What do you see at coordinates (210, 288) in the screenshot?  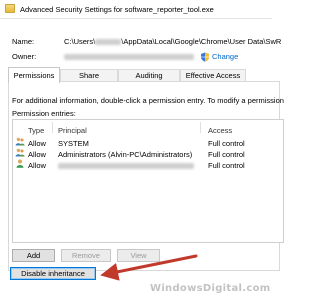 I see `watermark: WindowsDigital.com` at bounding box center [210, 288].